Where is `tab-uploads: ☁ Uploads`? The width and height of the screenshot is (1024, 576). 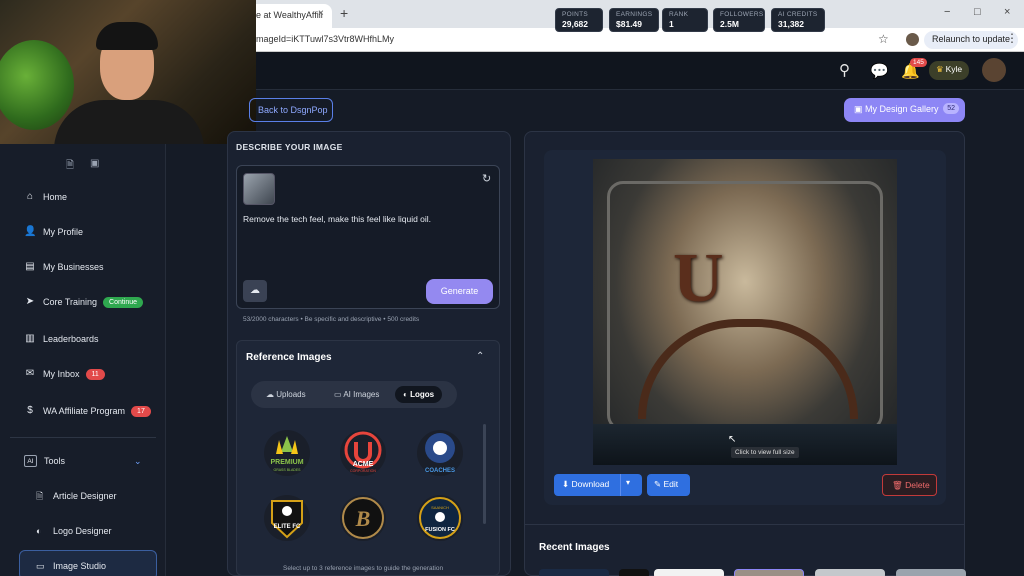
tab-uploads: ☁ Uploads is located at coordinates (286, 394).